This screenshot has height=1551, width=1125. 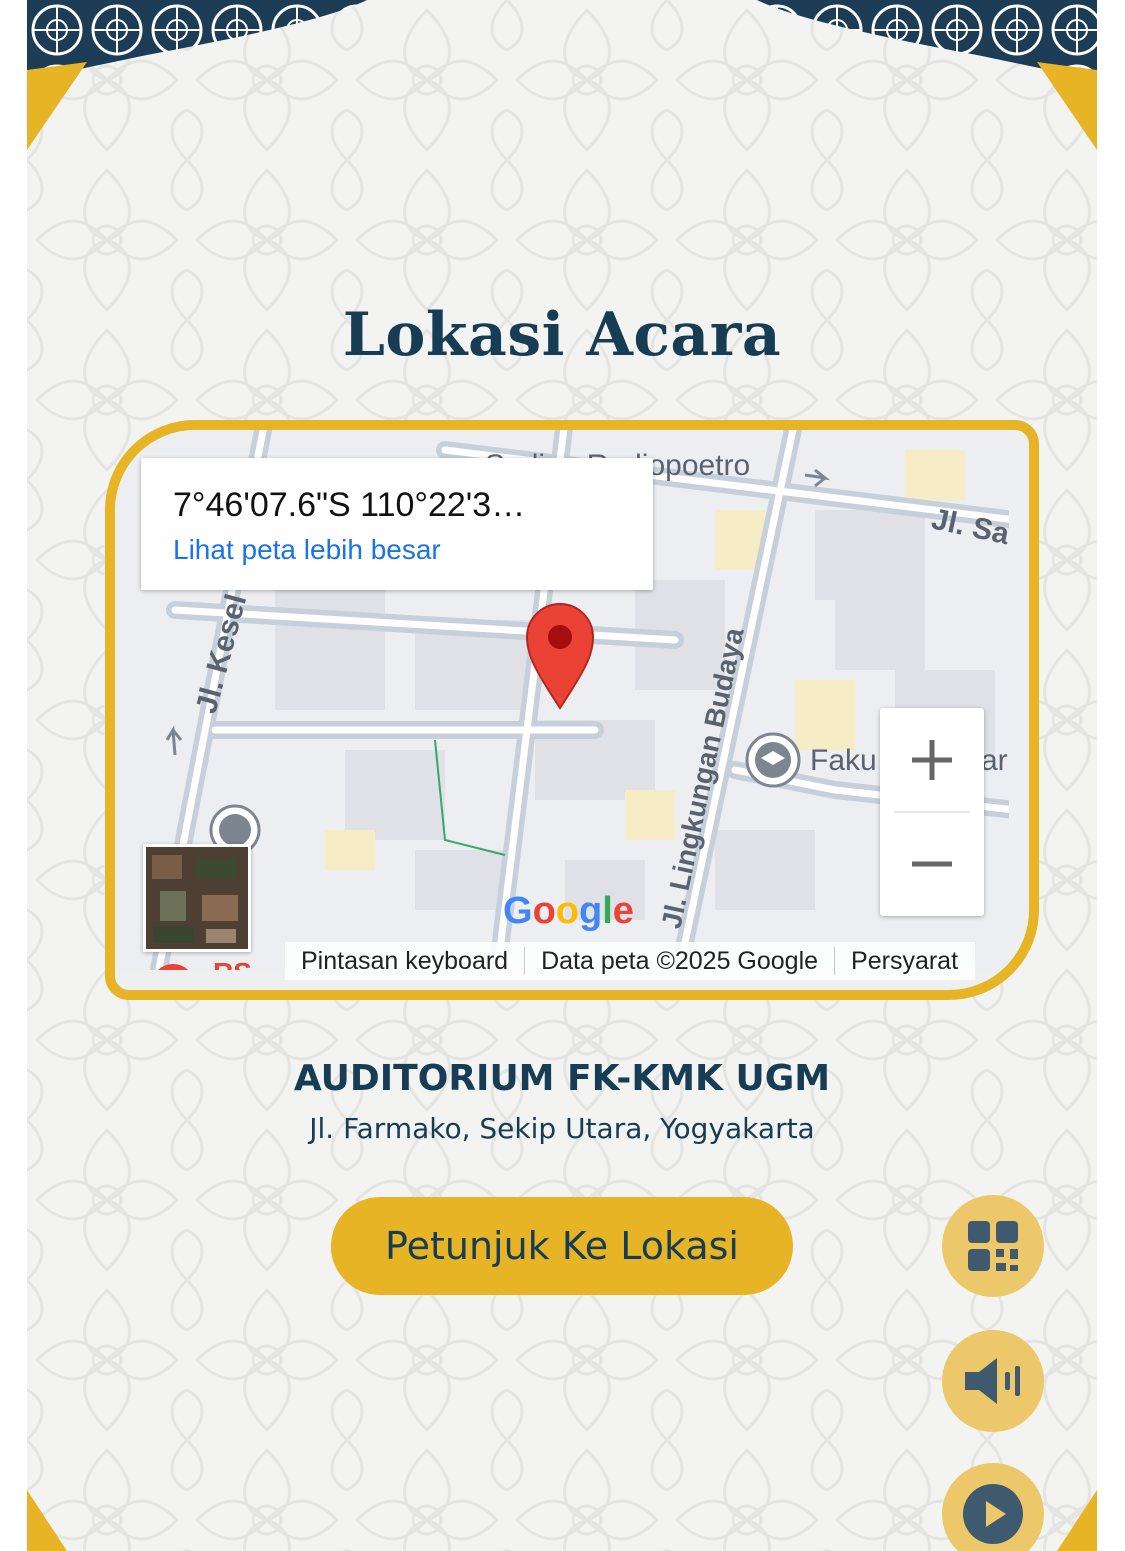 What do you see at coordinates (307, 550) in the screenshot?
I see `view-larger-map-link: Lihat peta lebih besar` at bounding box center [307, 550].